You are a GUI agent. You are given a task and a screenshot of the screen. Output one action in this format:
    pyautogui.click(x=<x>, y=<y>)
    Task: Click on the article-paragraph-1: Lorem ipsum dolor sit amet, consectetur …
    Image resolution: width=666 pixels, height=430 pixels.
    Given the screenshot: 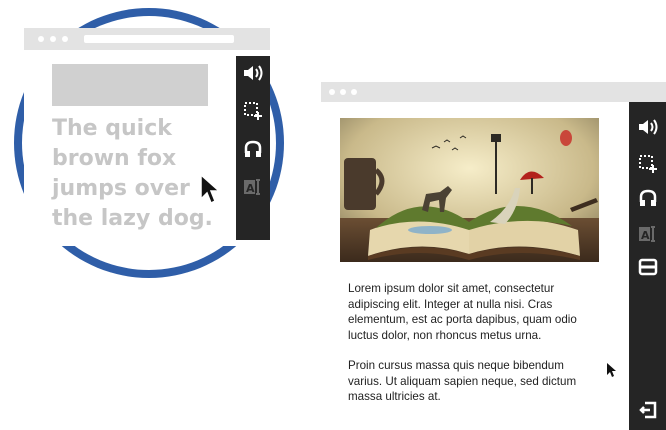 What is the action you would take?
    pyautogui.click(x=462, y=312)
    